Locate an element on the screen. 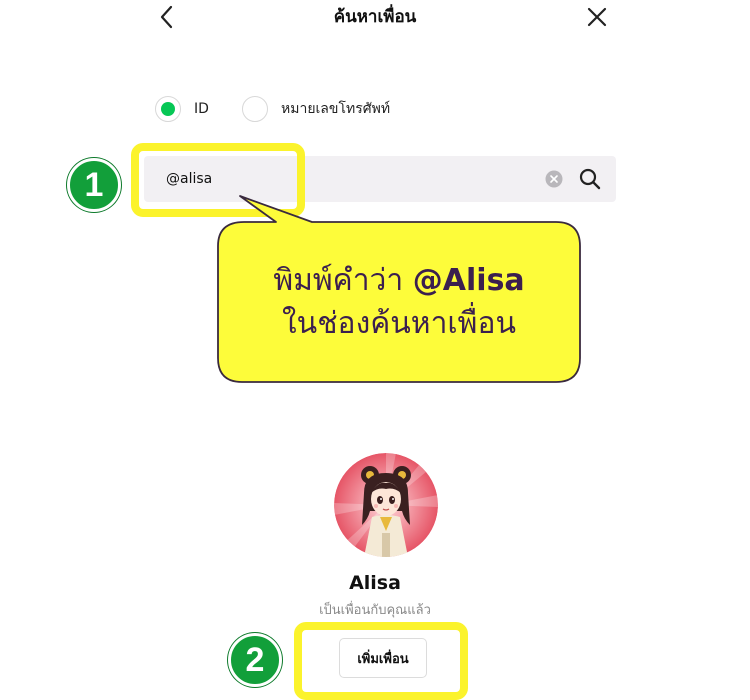  radio-circle-selected is located at coordinates (168, 109).